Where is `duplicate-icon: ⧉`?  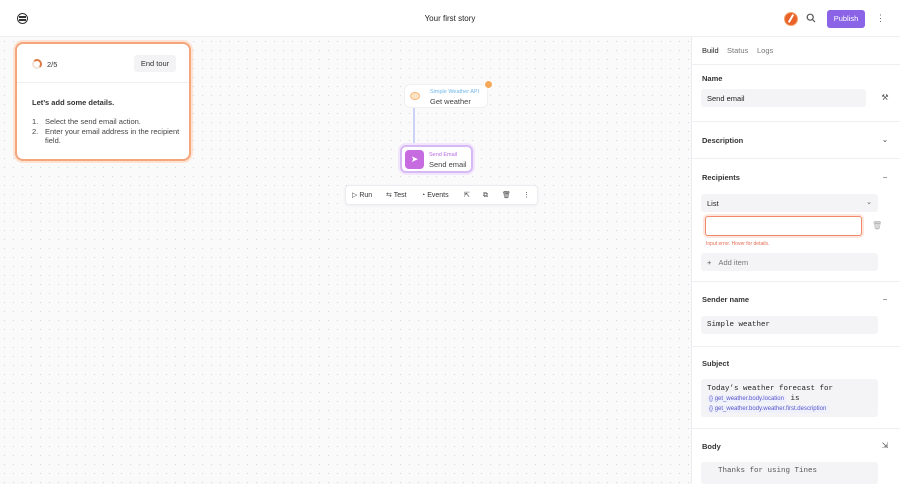 duplicate-icon: ⧉ is located at coordinates (485, 196).